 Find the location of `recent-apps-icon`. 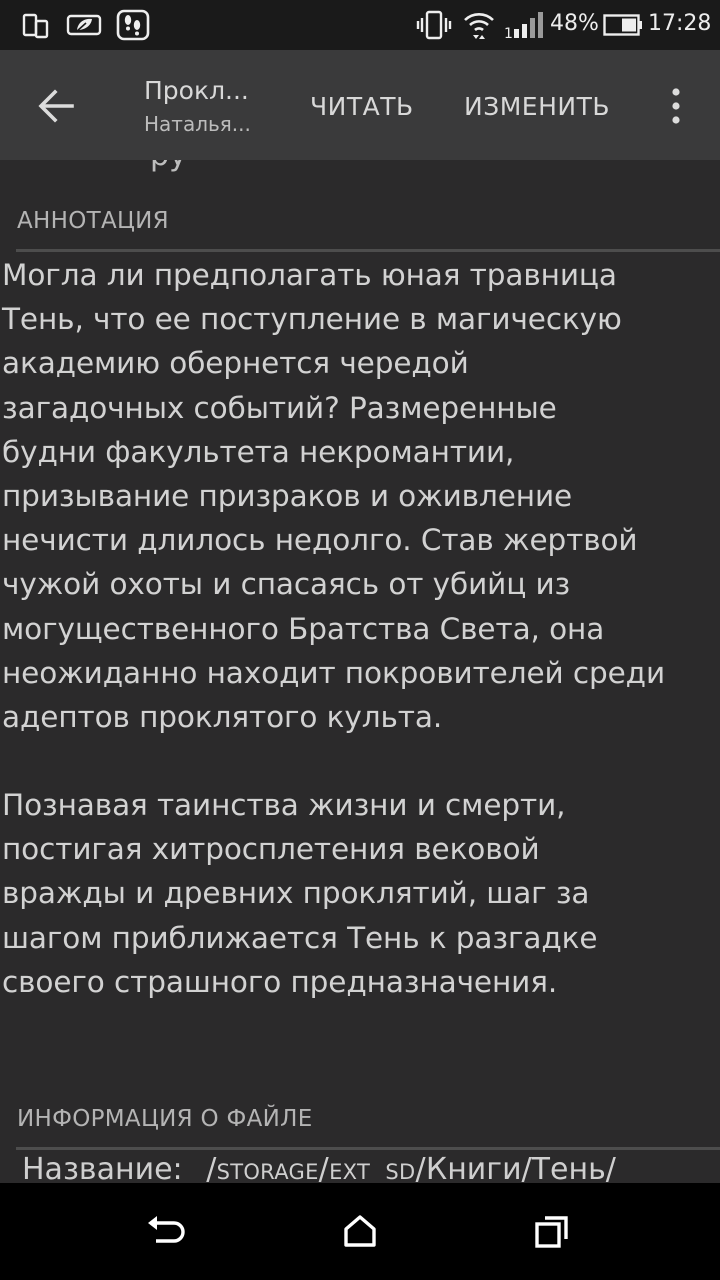

recent-apps-icon is located at coordinates (553, 1234).